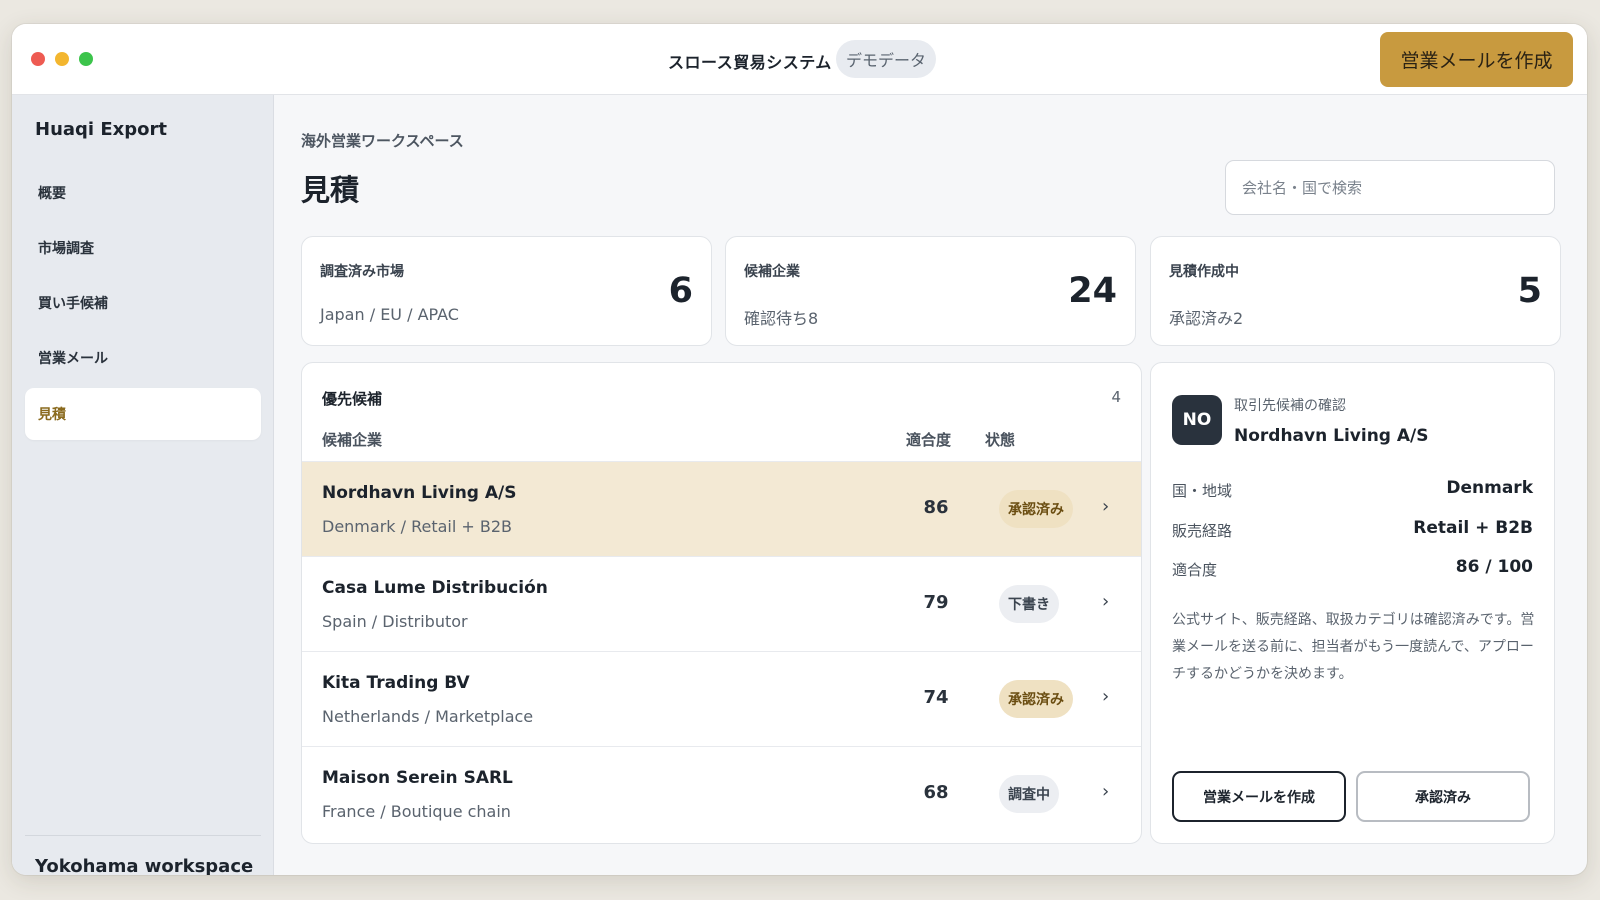 This screenshot has height=900, width=1600. I want to click on column-header-score: 適合度, so click(928, 439).